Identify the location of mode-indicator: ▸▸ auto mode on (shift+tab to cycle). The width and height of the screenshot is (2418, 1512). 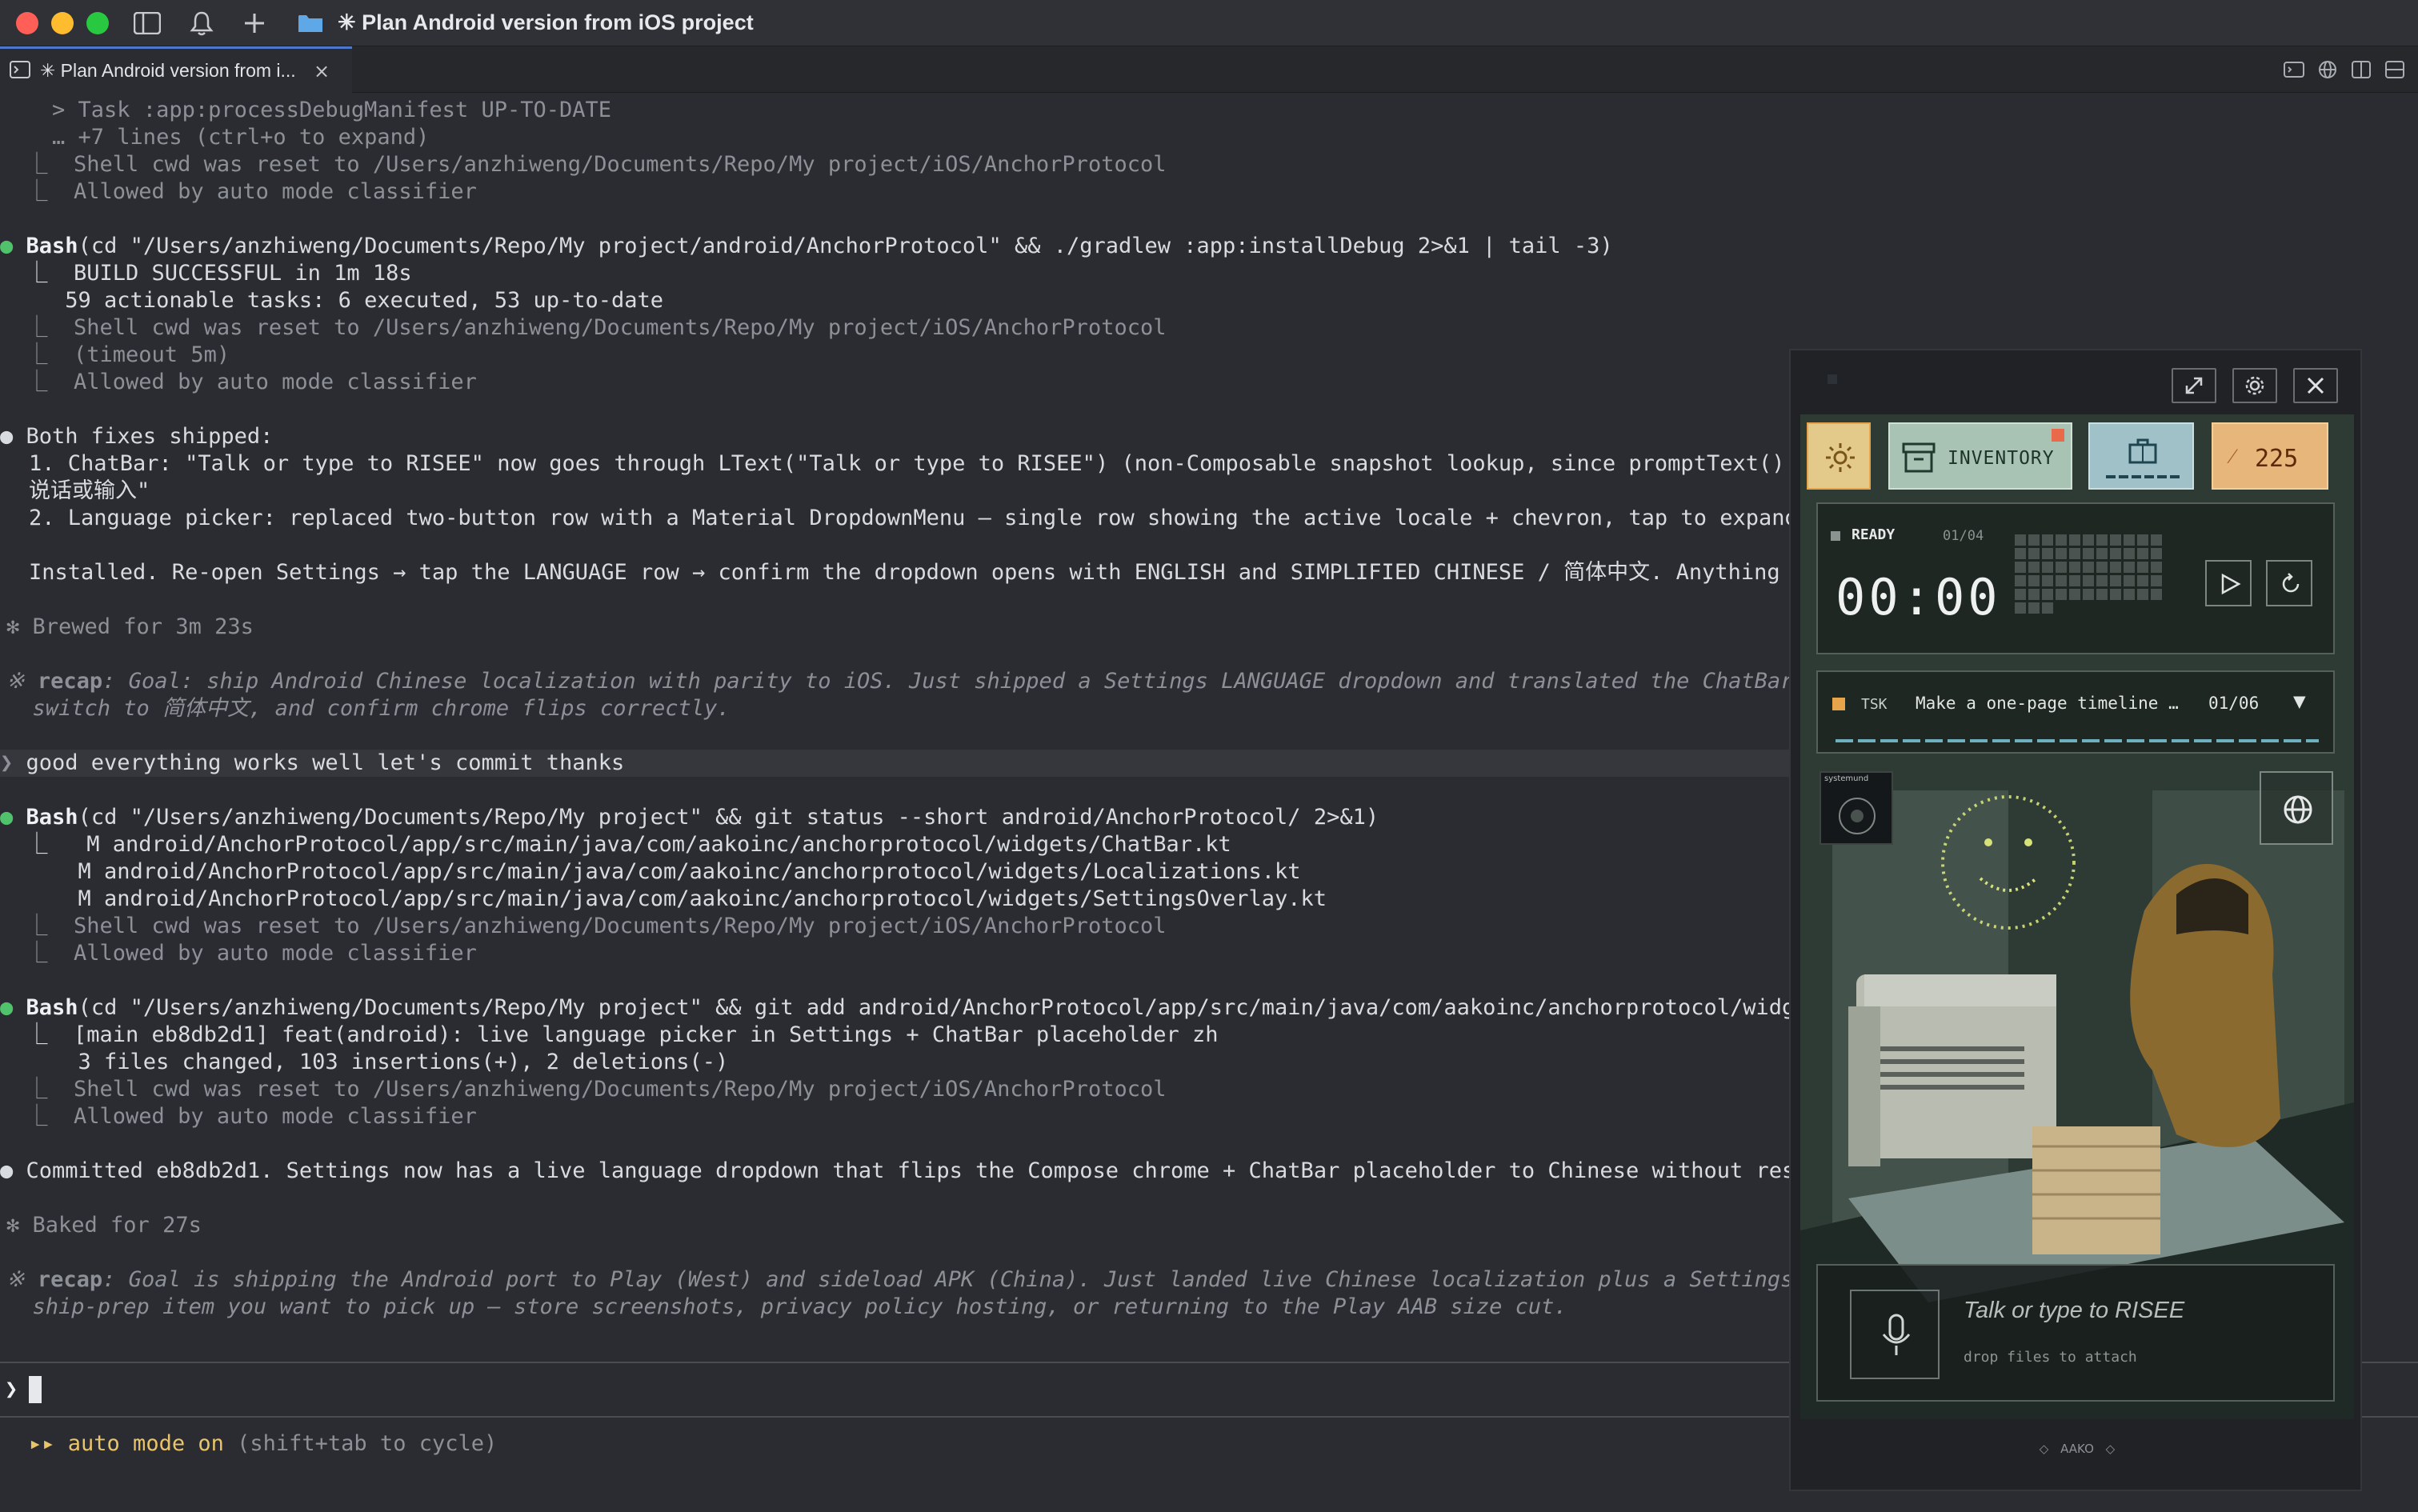
(263, 1444).